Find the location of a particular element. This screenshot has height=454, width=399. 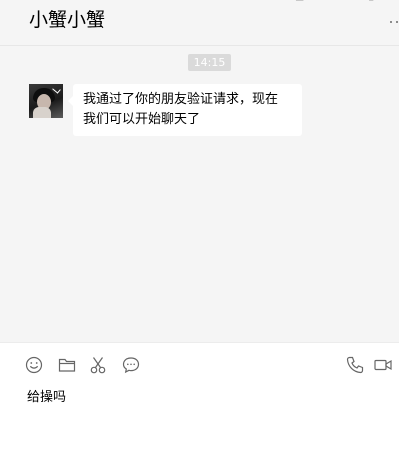

message-timestamp: 14:15 is located at coordinates (209, 62).